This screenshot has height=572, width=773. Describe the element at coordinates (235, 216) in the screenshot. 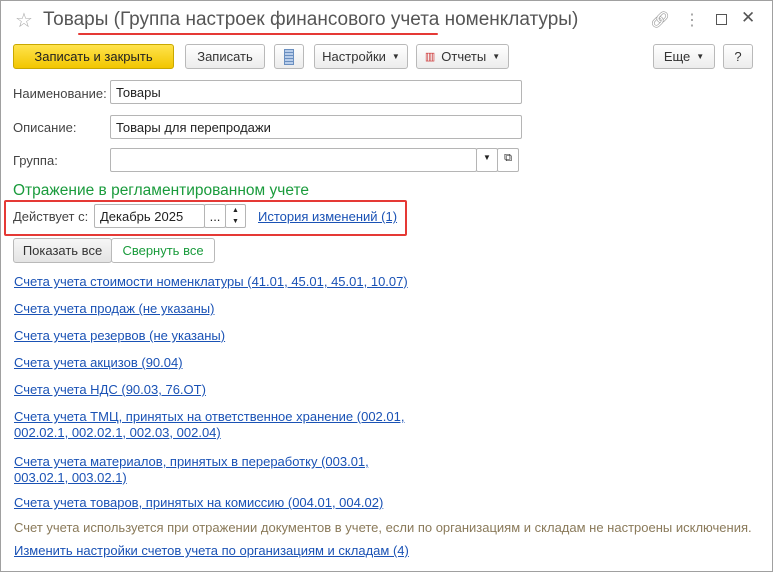

I see `period-spinner: ▲ ▼` at that location.